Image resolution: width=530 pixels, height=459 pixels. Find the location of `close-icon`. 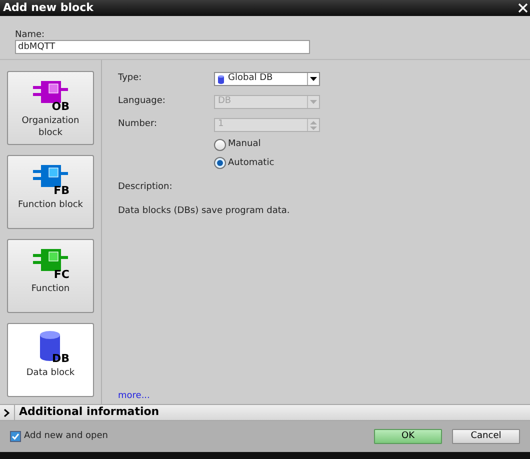

close-icon is located at coordinates (523, 8).